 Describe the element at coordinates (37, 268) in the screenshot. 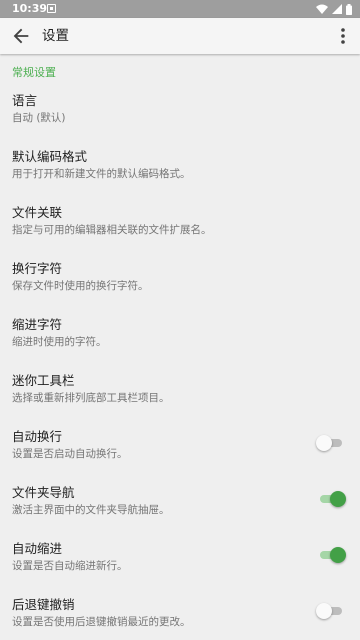

I see `pref-title: 换行字符` at that location.